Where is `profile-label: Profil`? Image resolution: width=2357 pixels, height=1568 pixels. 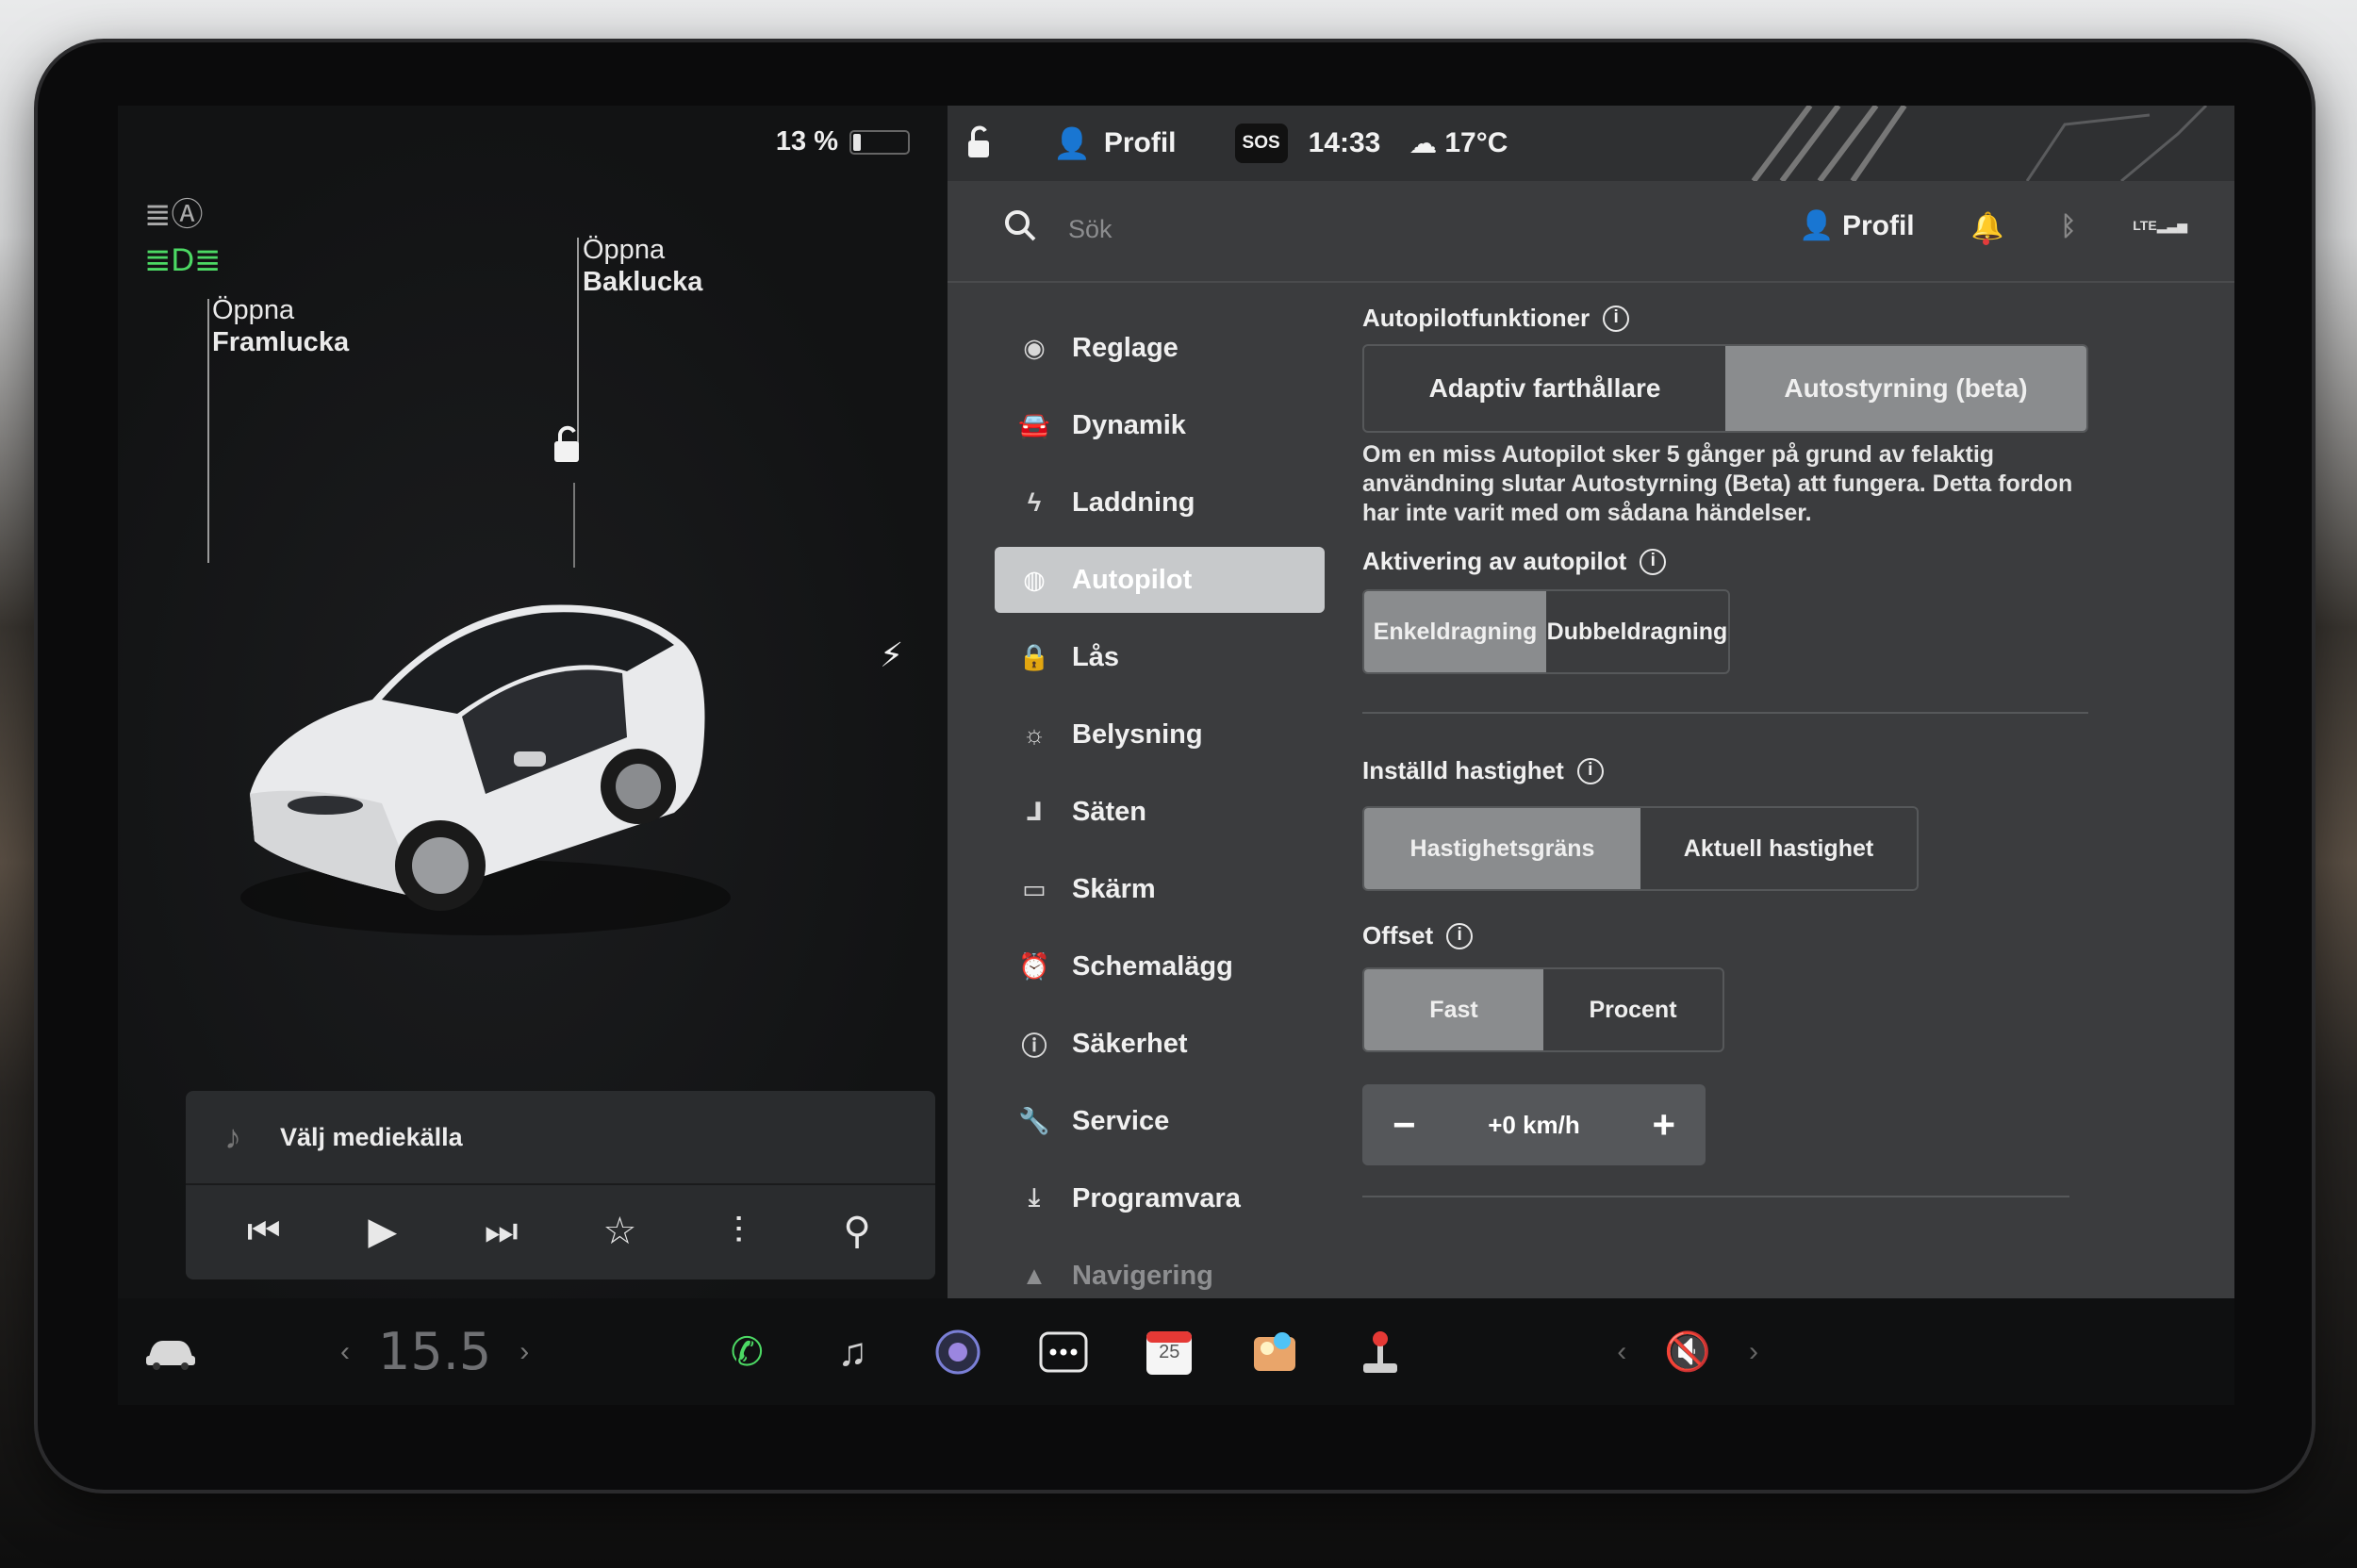
profile-label: Profil is located at coordinates (1140, 143).